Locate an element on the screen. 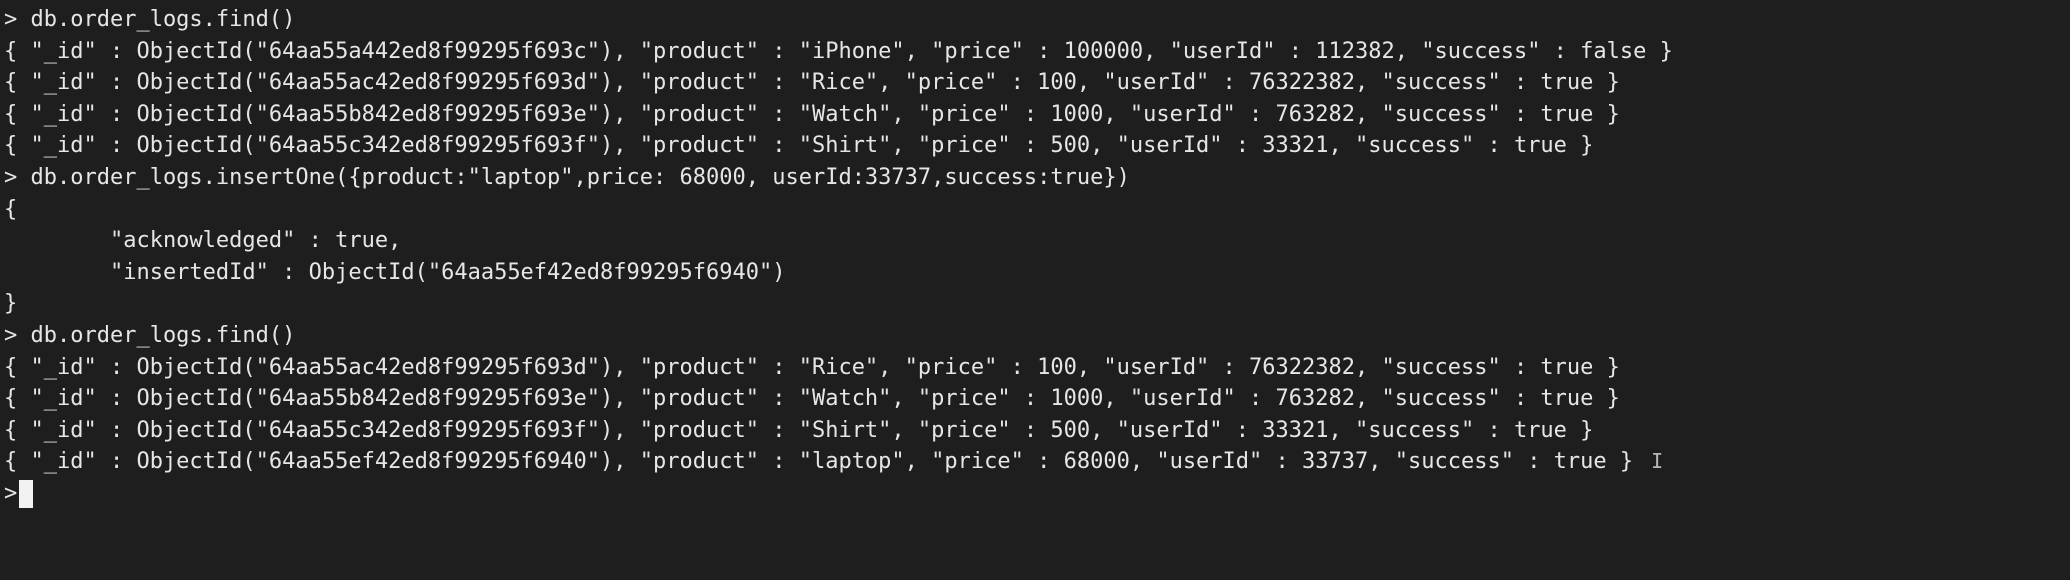  block-cursor-icon is located at coordinates (26, 493).